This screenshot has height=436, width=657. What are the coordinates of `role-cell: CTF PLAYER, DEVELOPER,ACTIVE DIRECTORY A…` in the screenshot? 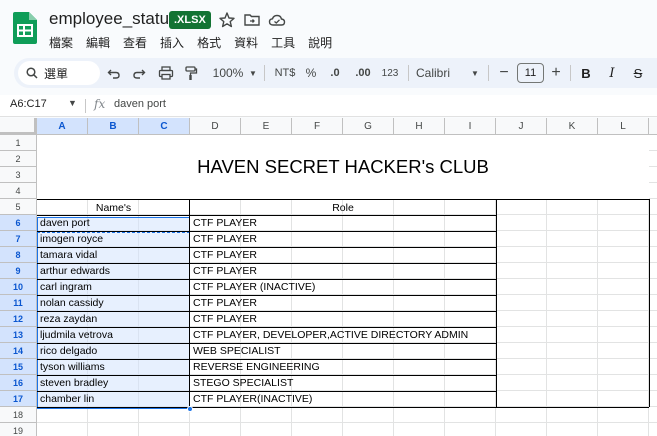 It's located at (330, 335).